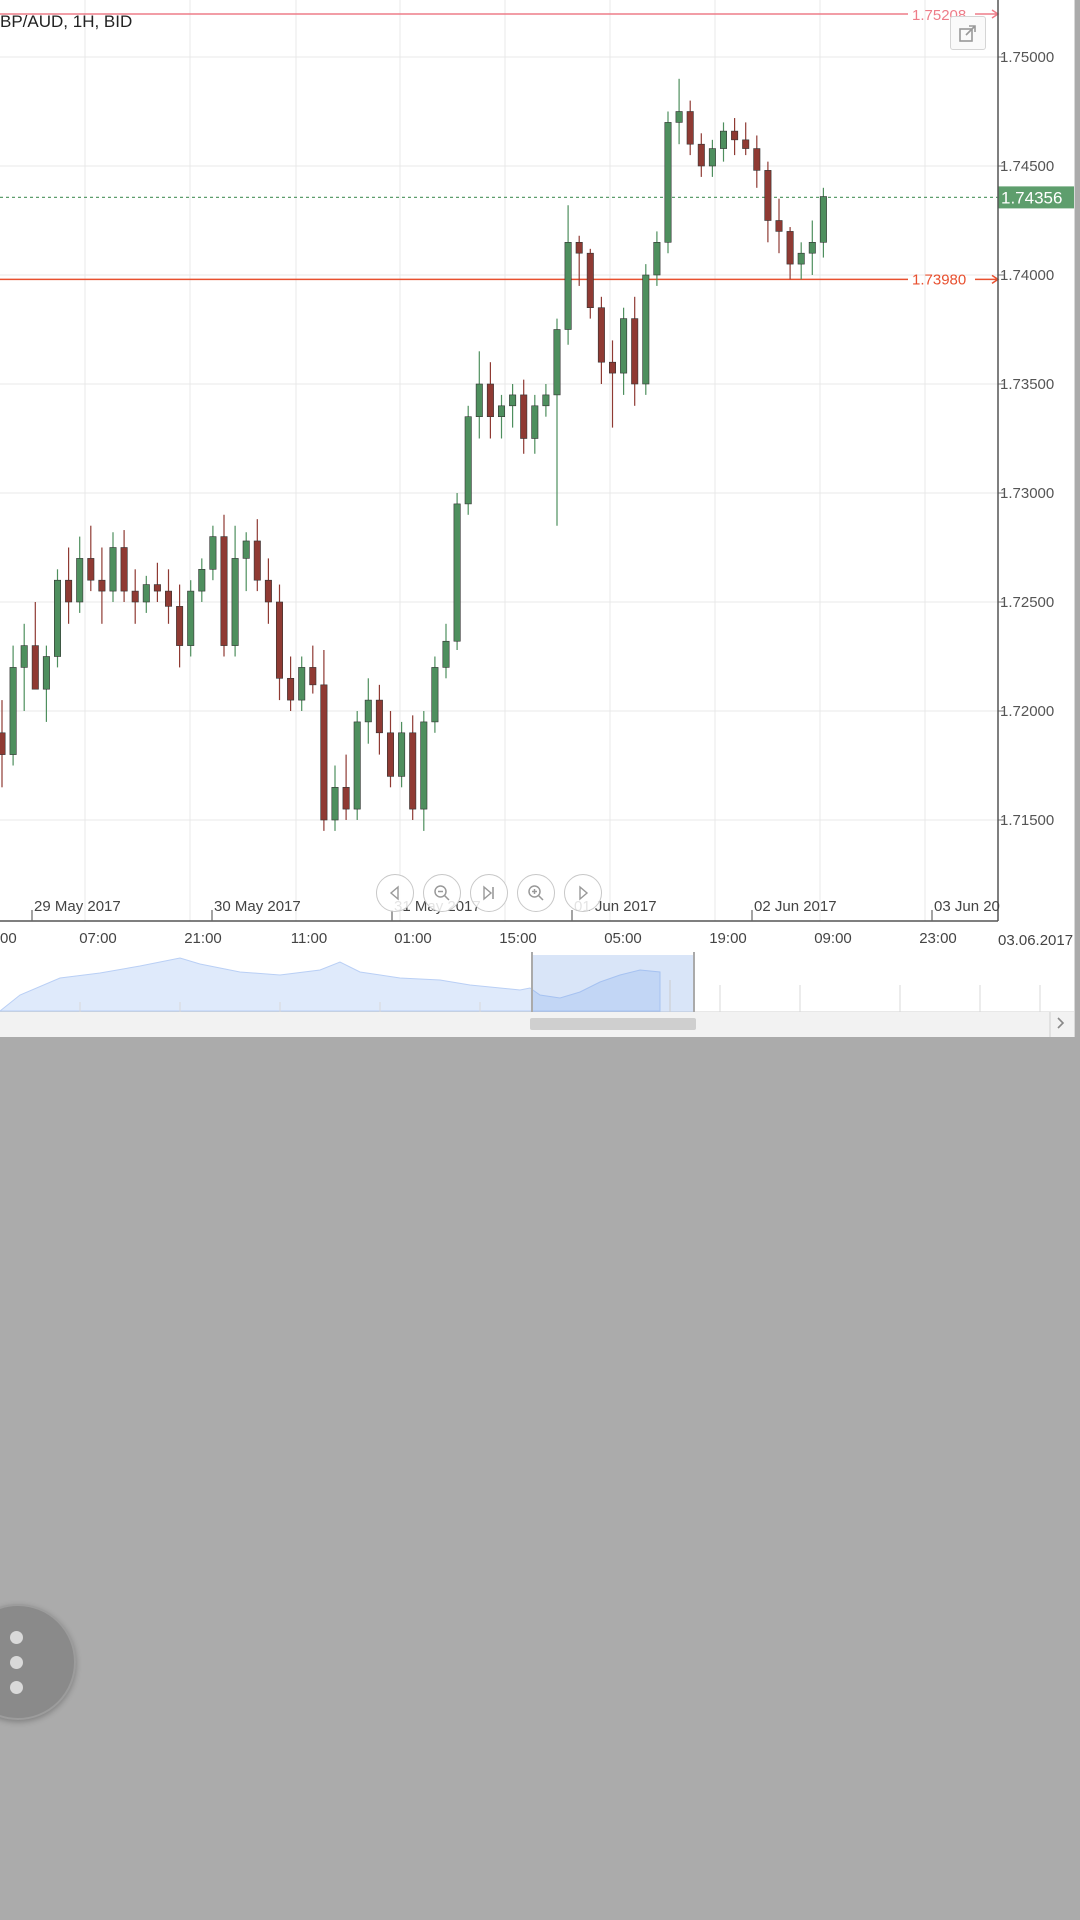  I want to click on more-options-button, so click(38, 1662).